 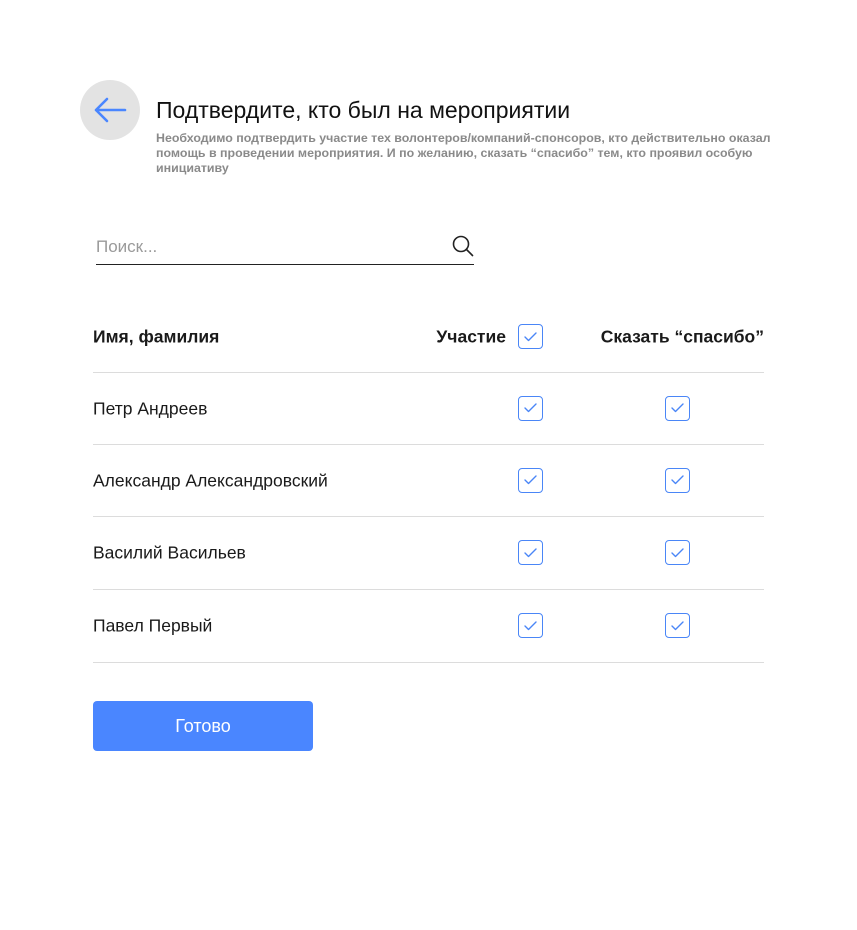 I want to click on table-row: Александр Александровский, so click(x=428, y=481).